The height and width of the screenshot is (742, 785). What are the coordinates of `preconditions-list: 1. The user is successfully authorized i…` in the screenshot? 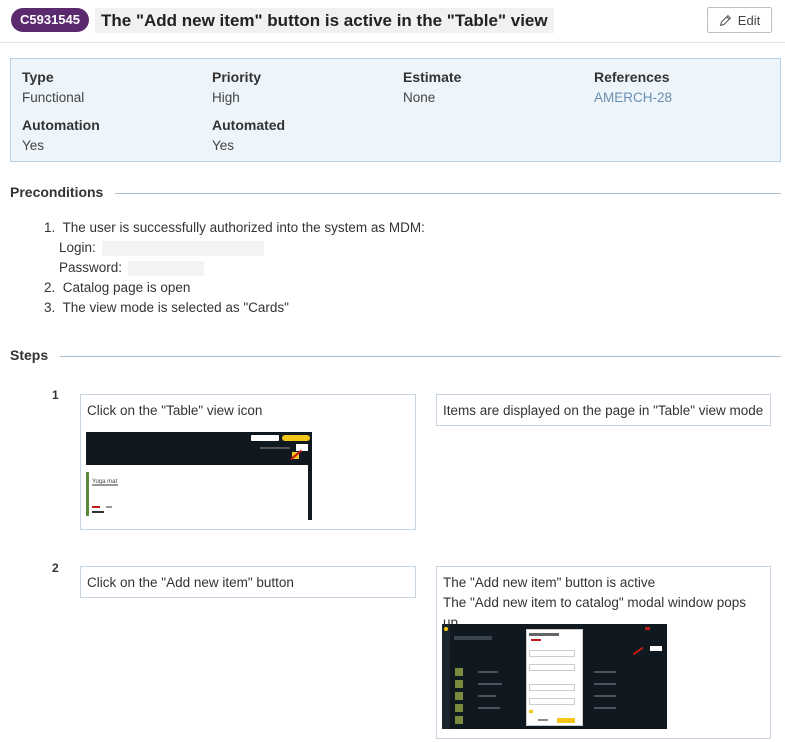 It's located at (234, 268).